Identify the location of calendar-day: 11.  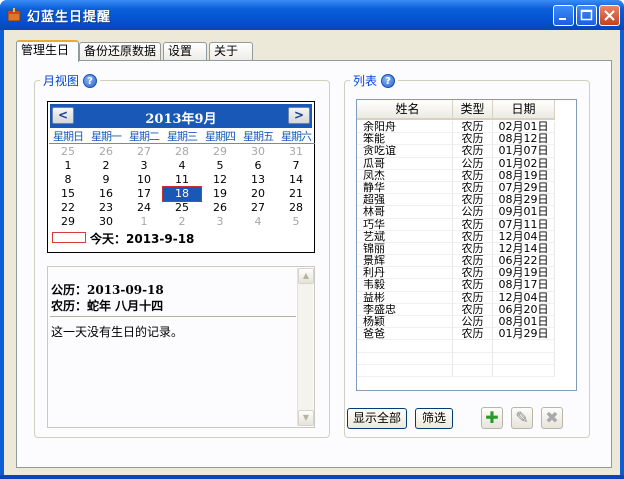
(182, 180).